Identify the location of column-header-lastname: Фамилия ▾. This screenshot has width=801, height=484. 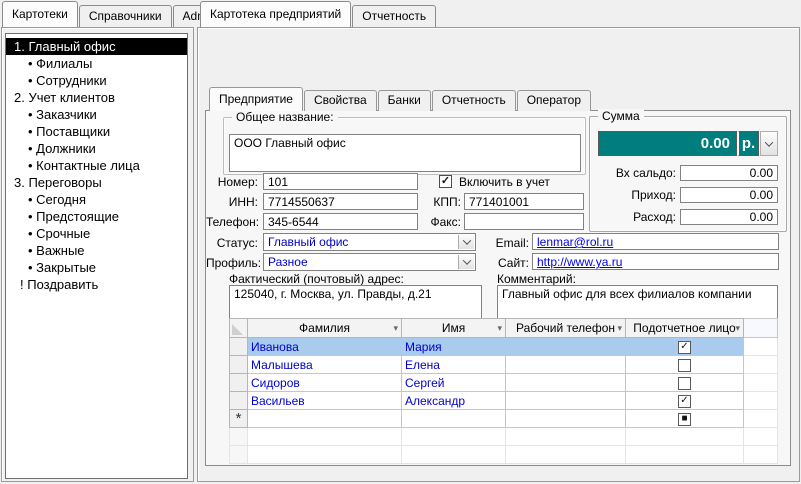
(324, 328).